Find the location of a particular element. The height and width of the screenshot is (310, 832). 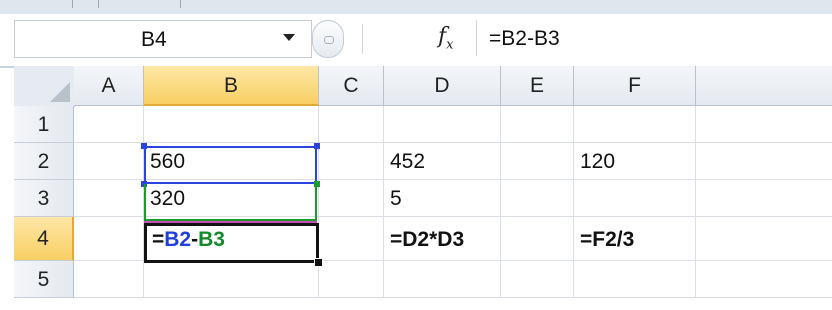

cell-e5 is located at coordinates (537, 279).